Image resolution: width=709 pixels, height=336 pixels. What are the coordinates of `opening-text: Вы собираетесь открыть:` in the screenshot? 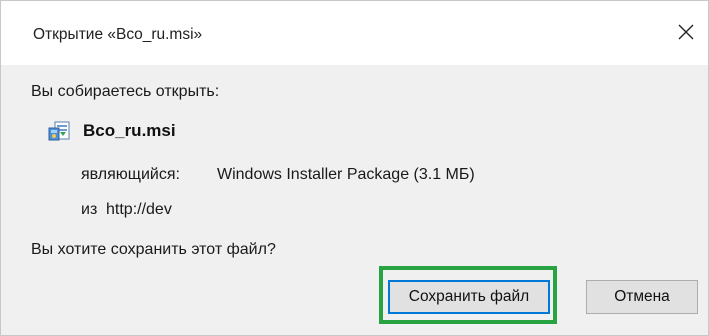 It's located at (125, 91).